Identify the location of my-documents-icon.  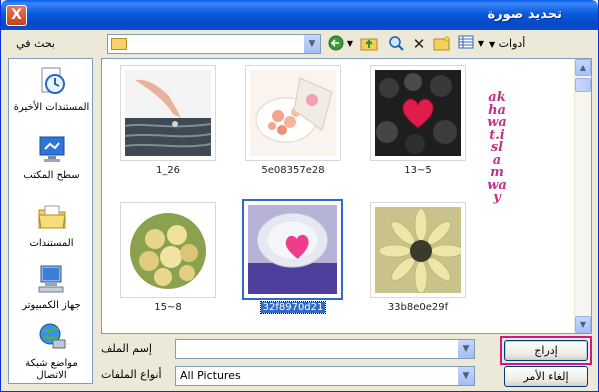
(51, 217).